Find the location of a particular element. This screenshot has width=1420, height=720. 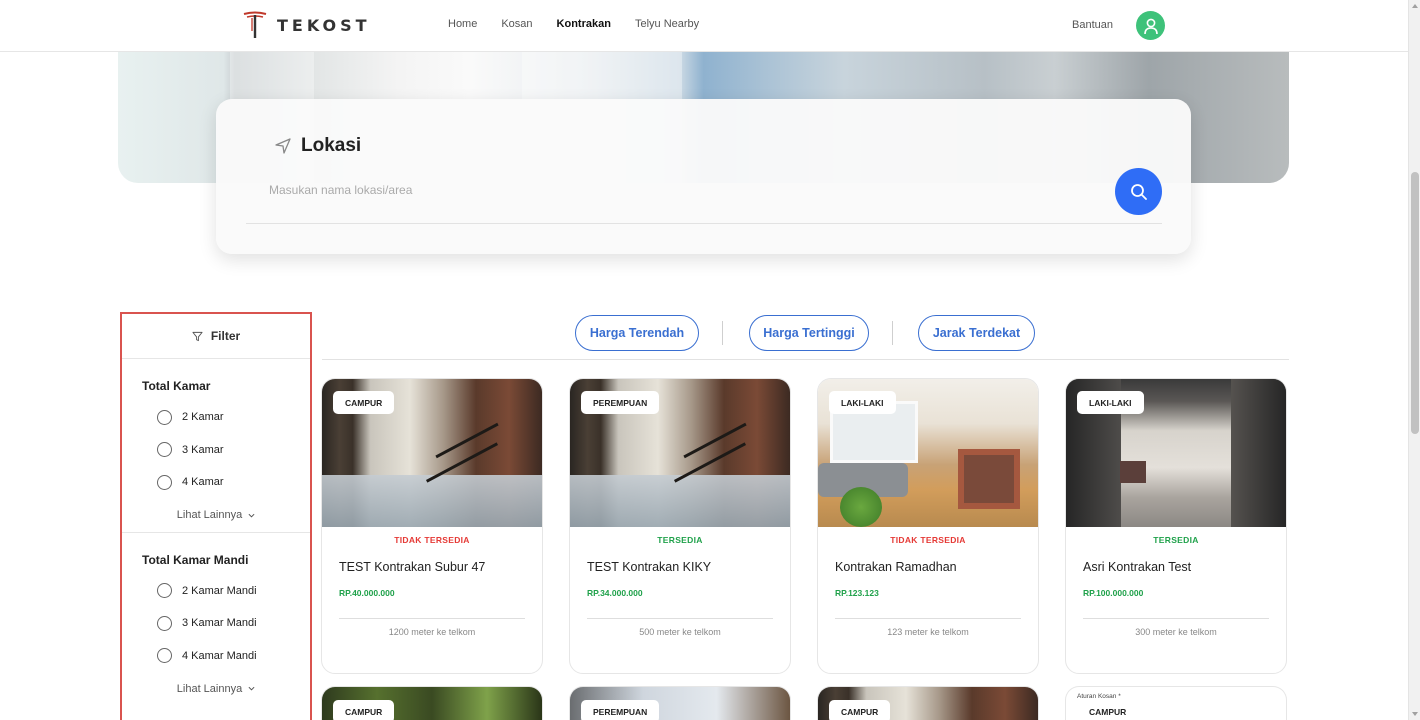

listing-title: TEST Kontrakan Subur 47 is located at coordinates (412, 567).